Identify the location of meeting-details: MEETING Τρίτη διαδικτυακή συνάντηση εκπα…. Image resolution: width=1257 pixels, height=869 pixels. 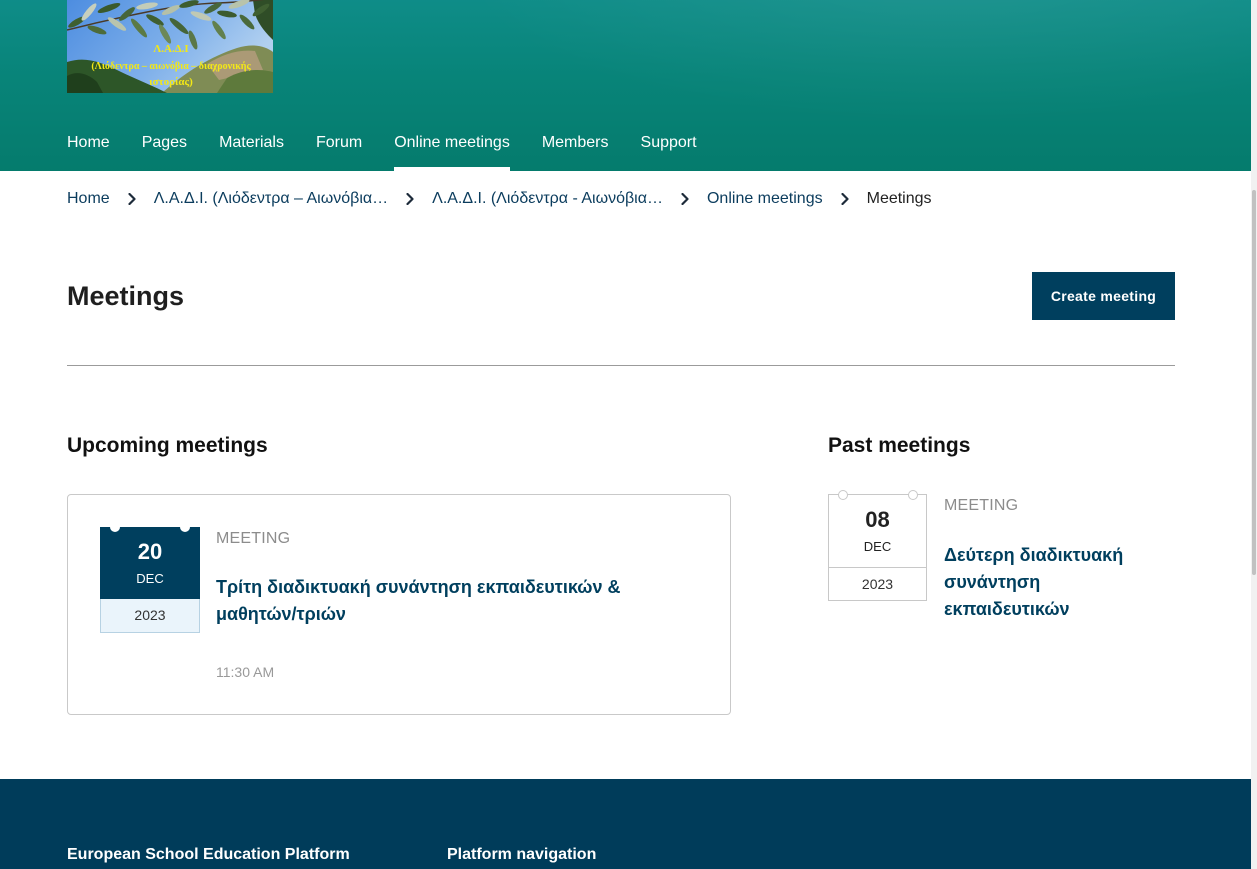
(456, 604).